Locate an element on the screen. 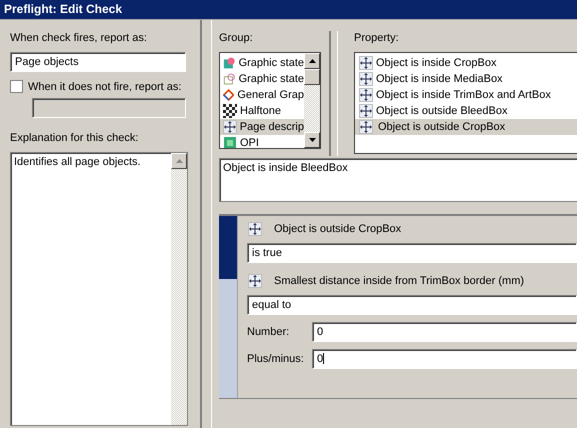 The image size is (577, 428). report-label: When check fires, report as: is located at coordinates (79, 38).